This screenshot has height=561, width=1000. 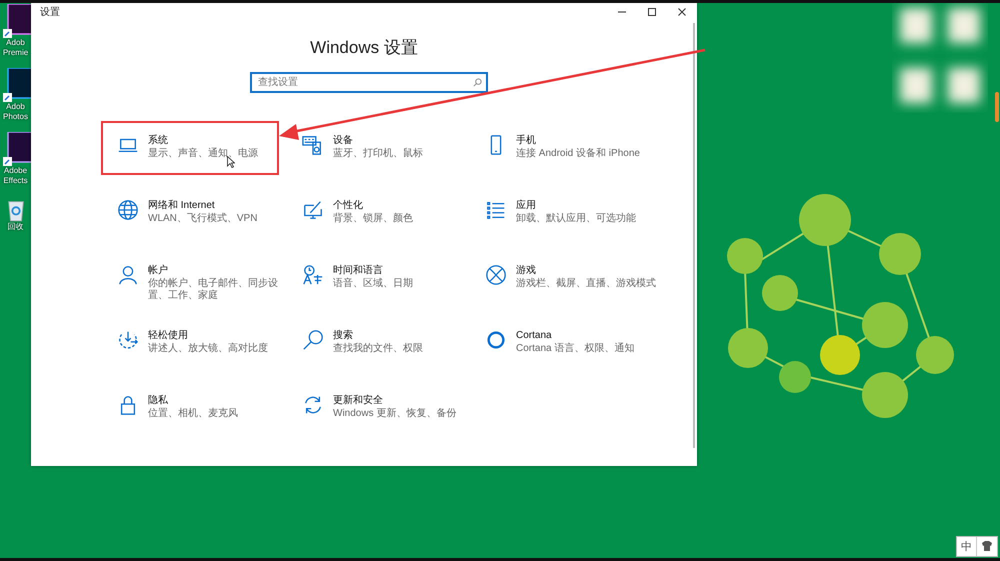 What do you see at coordinates (576, 219) in the screenshot?
I see `item-description: 卸载、默认应用、可选功能` at bounding box center [576, 219].